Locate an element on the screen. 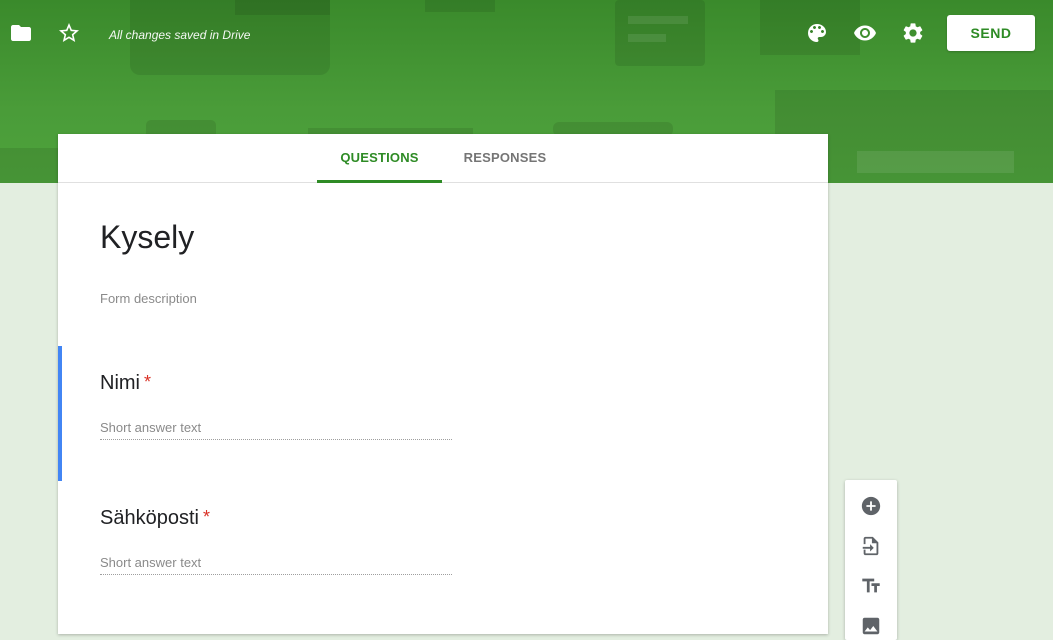  question-title: Sähköposti * is located at coordinates (155, 518).